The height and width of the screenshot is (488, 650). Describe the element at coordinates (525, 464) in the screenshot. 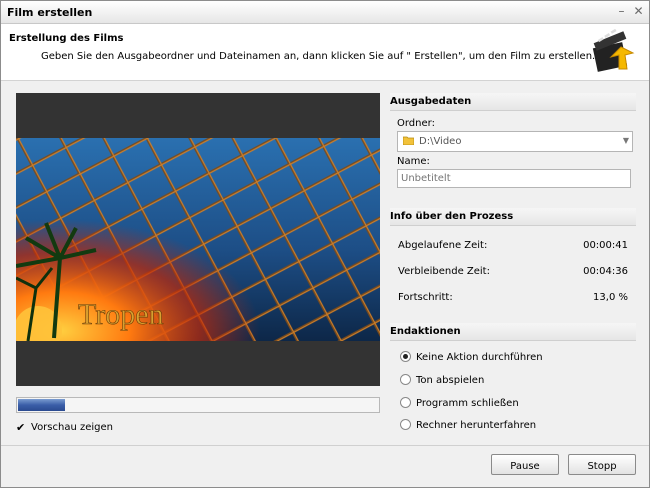

I see `pause-button: Pause` at that location.